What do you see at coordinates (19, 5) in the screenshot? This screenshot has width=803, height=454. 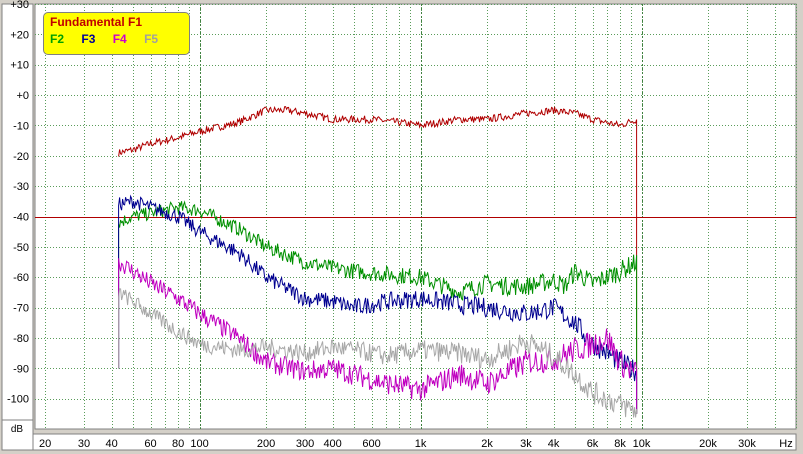 I see `y-tick-label: +30` at bounding box center [19, 5].